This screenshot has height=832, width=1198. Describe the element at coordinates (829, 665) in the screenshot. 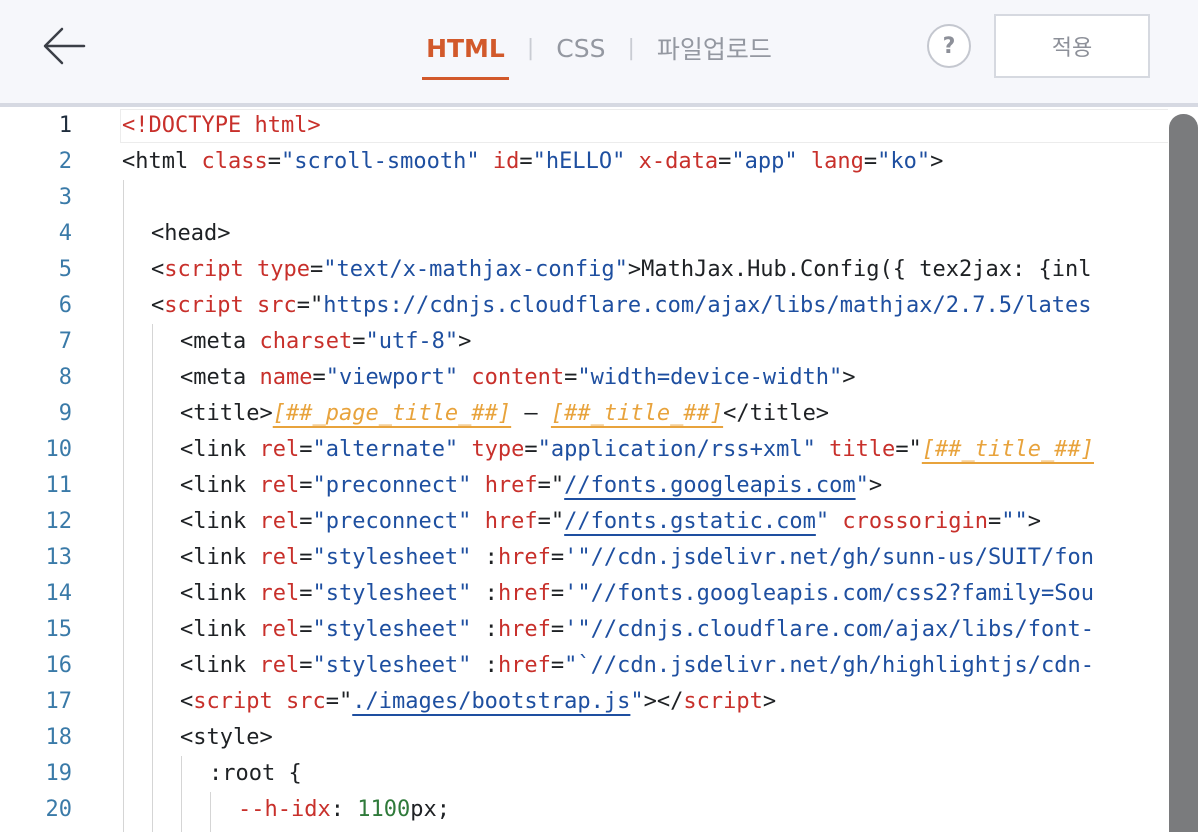

I see `code-token: "`//cdn.jsdelivr.net/gh/highlightjs/cdn-` at that location.